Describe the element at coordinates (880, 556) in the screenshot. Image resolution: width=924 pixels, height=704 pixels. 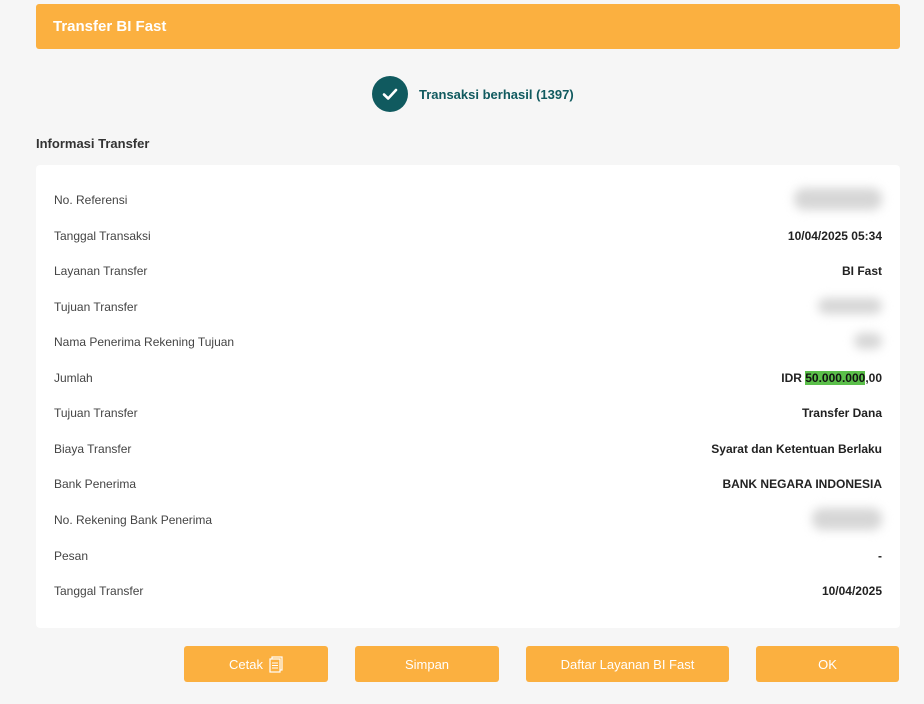
I see `row-value: -` at that location.